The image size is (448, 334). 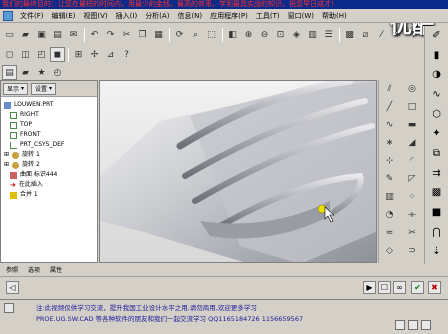 What do you see at coordinates (44, 88) in the screenshot?
I see `settings-dropdown: 设置 ▾` at bounding box center [44, 88].